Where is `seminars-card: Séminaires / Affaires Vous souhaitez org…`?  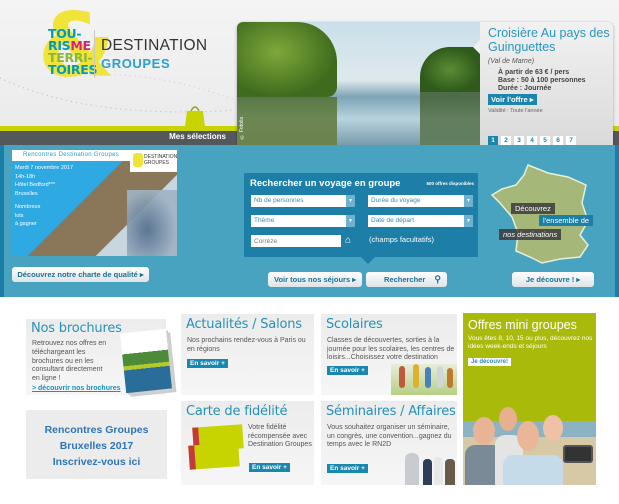 seminars-card: Séminaires / Affaires Vous souhaitez org… is located at coordinates (389, 443).